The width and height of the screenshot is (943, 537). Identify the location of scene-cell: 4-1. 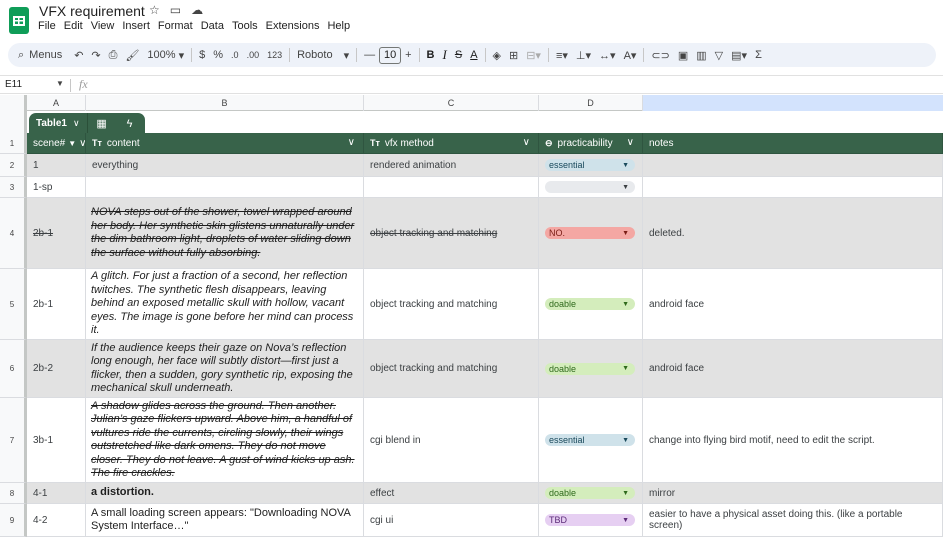
(56, 493).